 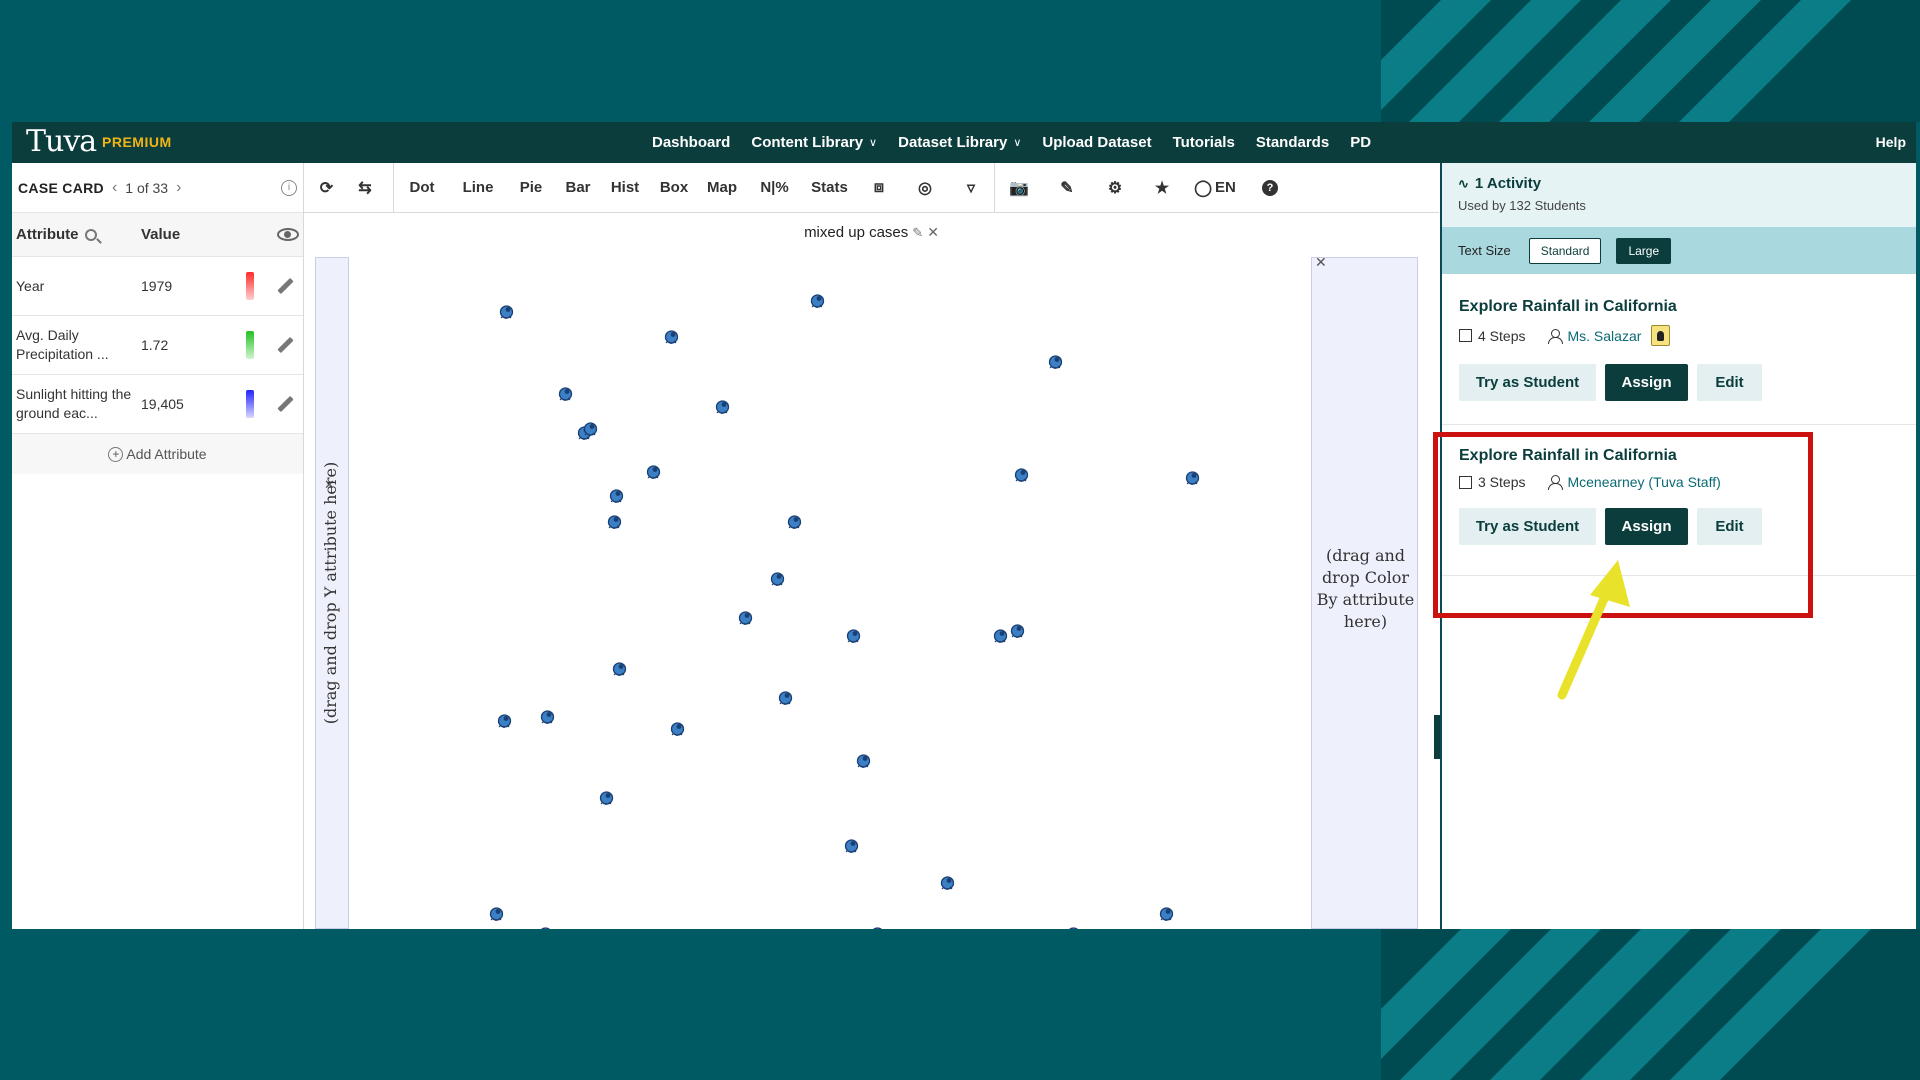 What do you see at coordinates (191, 345) in the screenshot?
I see `attribute-value: 1.72` at bounding box center [191, 345].